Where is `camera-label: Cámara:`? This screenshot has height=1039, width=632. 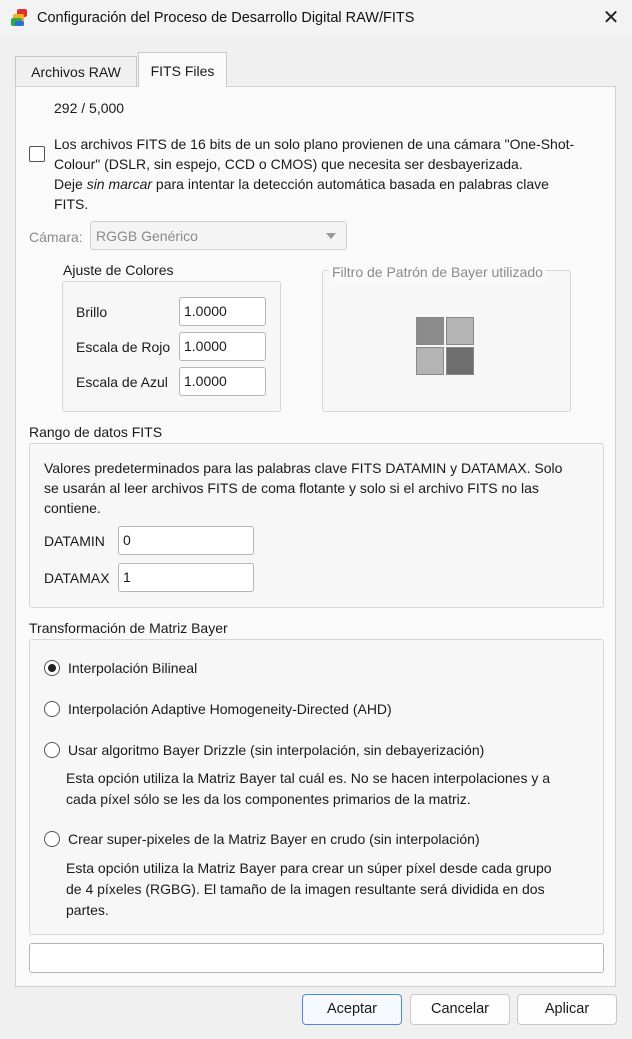
camera-label: Cámara: is located at coordinates (56, 237).